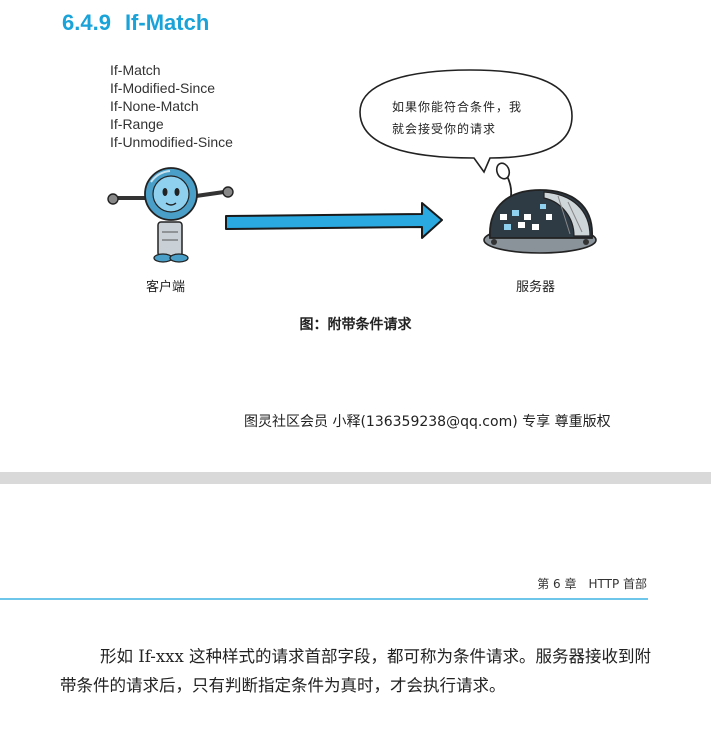 This screenshot has width=711, height=746. I want to click on server-robot-icon, so click(540, 208).